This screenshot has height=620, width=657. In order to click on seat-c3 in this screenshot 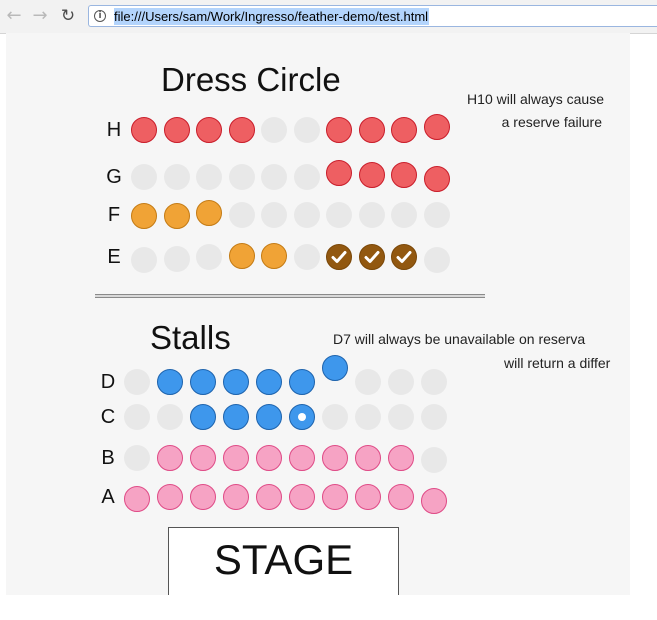, I will do `click(203, 417)`.